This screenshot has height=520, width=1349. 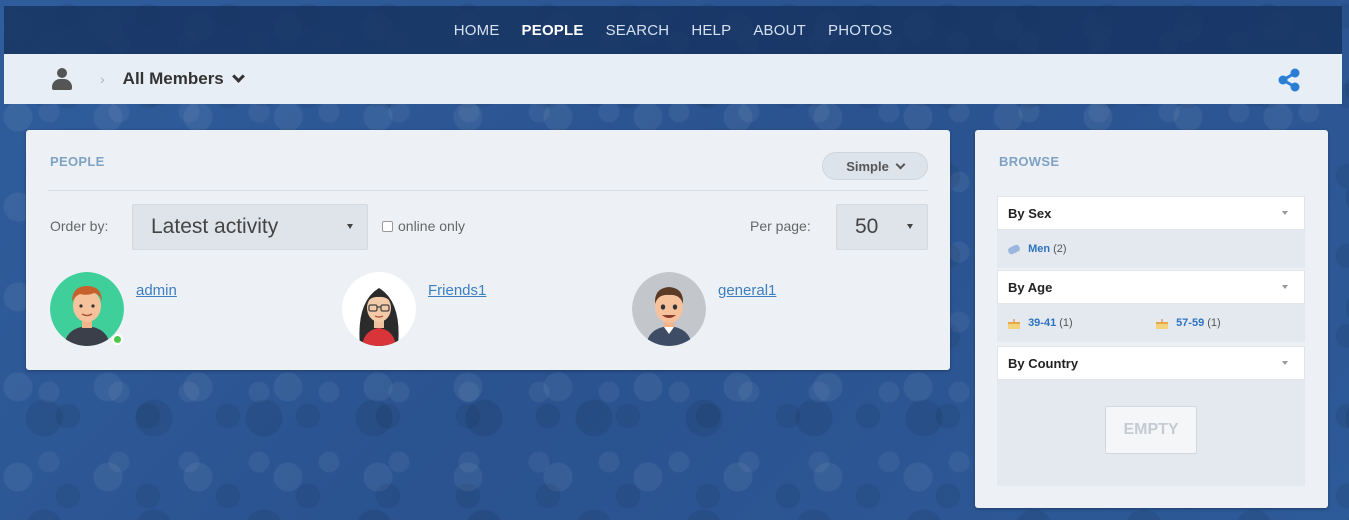 I want to click on browse-age-link: 39-41, so click(x=1042, y=323).